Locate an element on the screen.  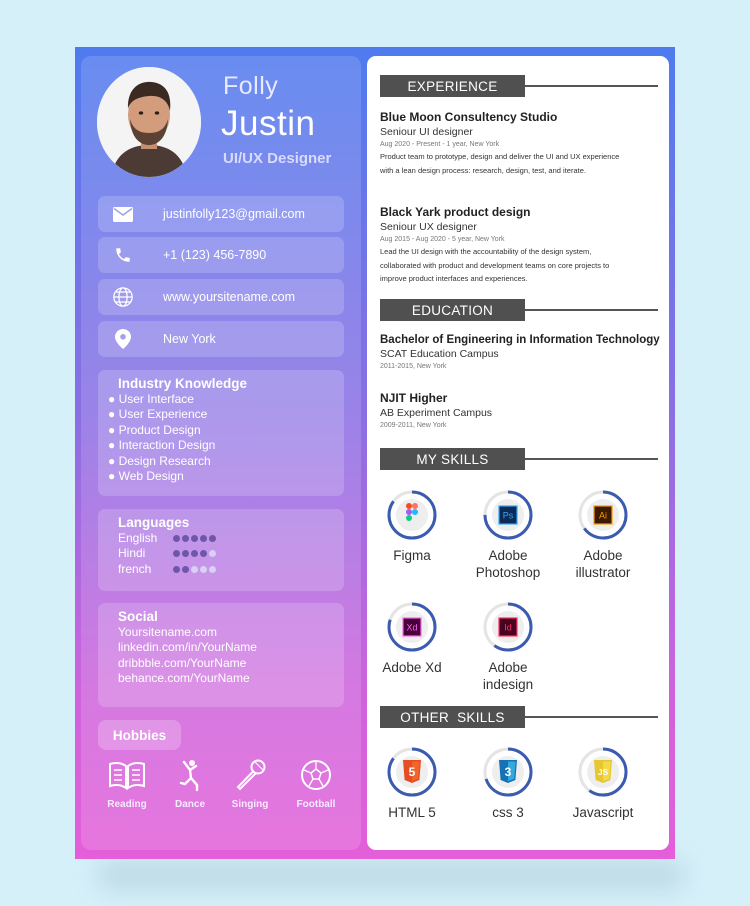
other-skills-heading: OTHER SKILLS is located at coordinates (519, 717).